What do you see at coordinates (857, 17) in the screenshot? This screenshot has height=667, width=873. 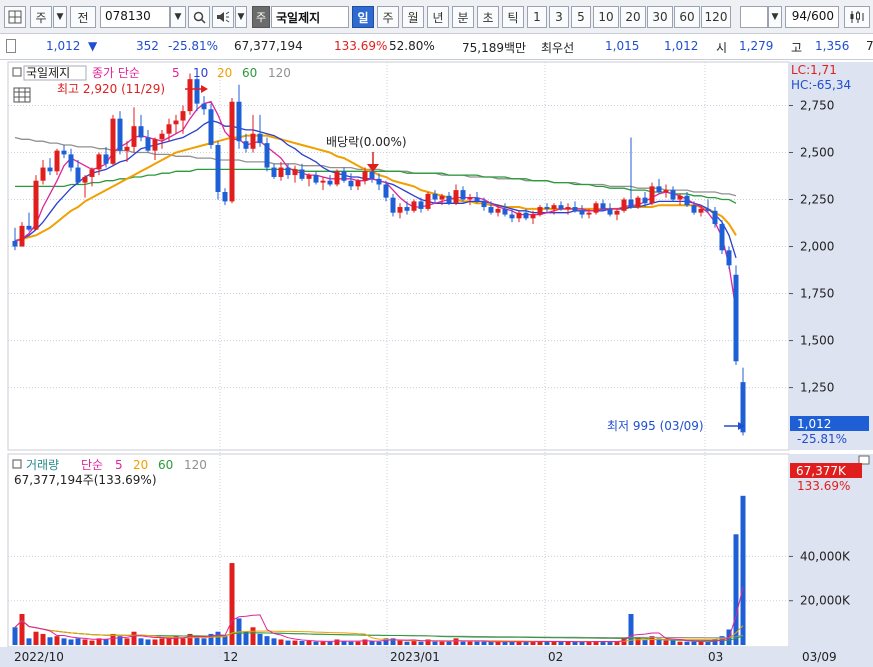 I see `chart-tools-icon` at bounding box center [857, 17].